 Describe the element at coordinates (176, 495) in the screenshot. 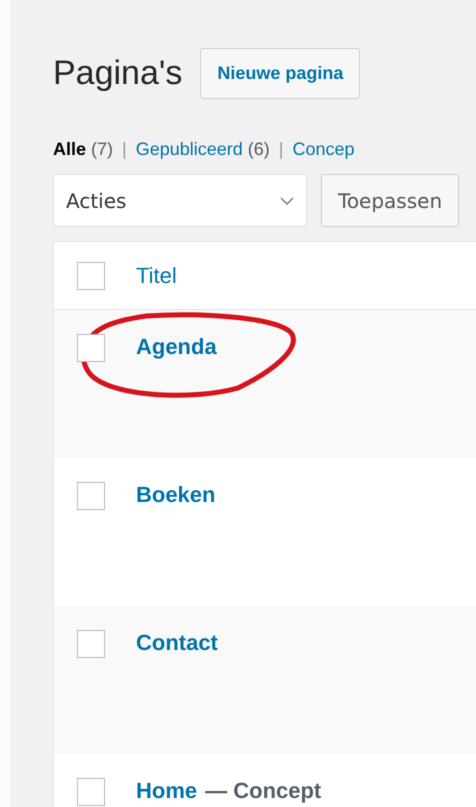

I see `page-title-link: Boeken` at that location.